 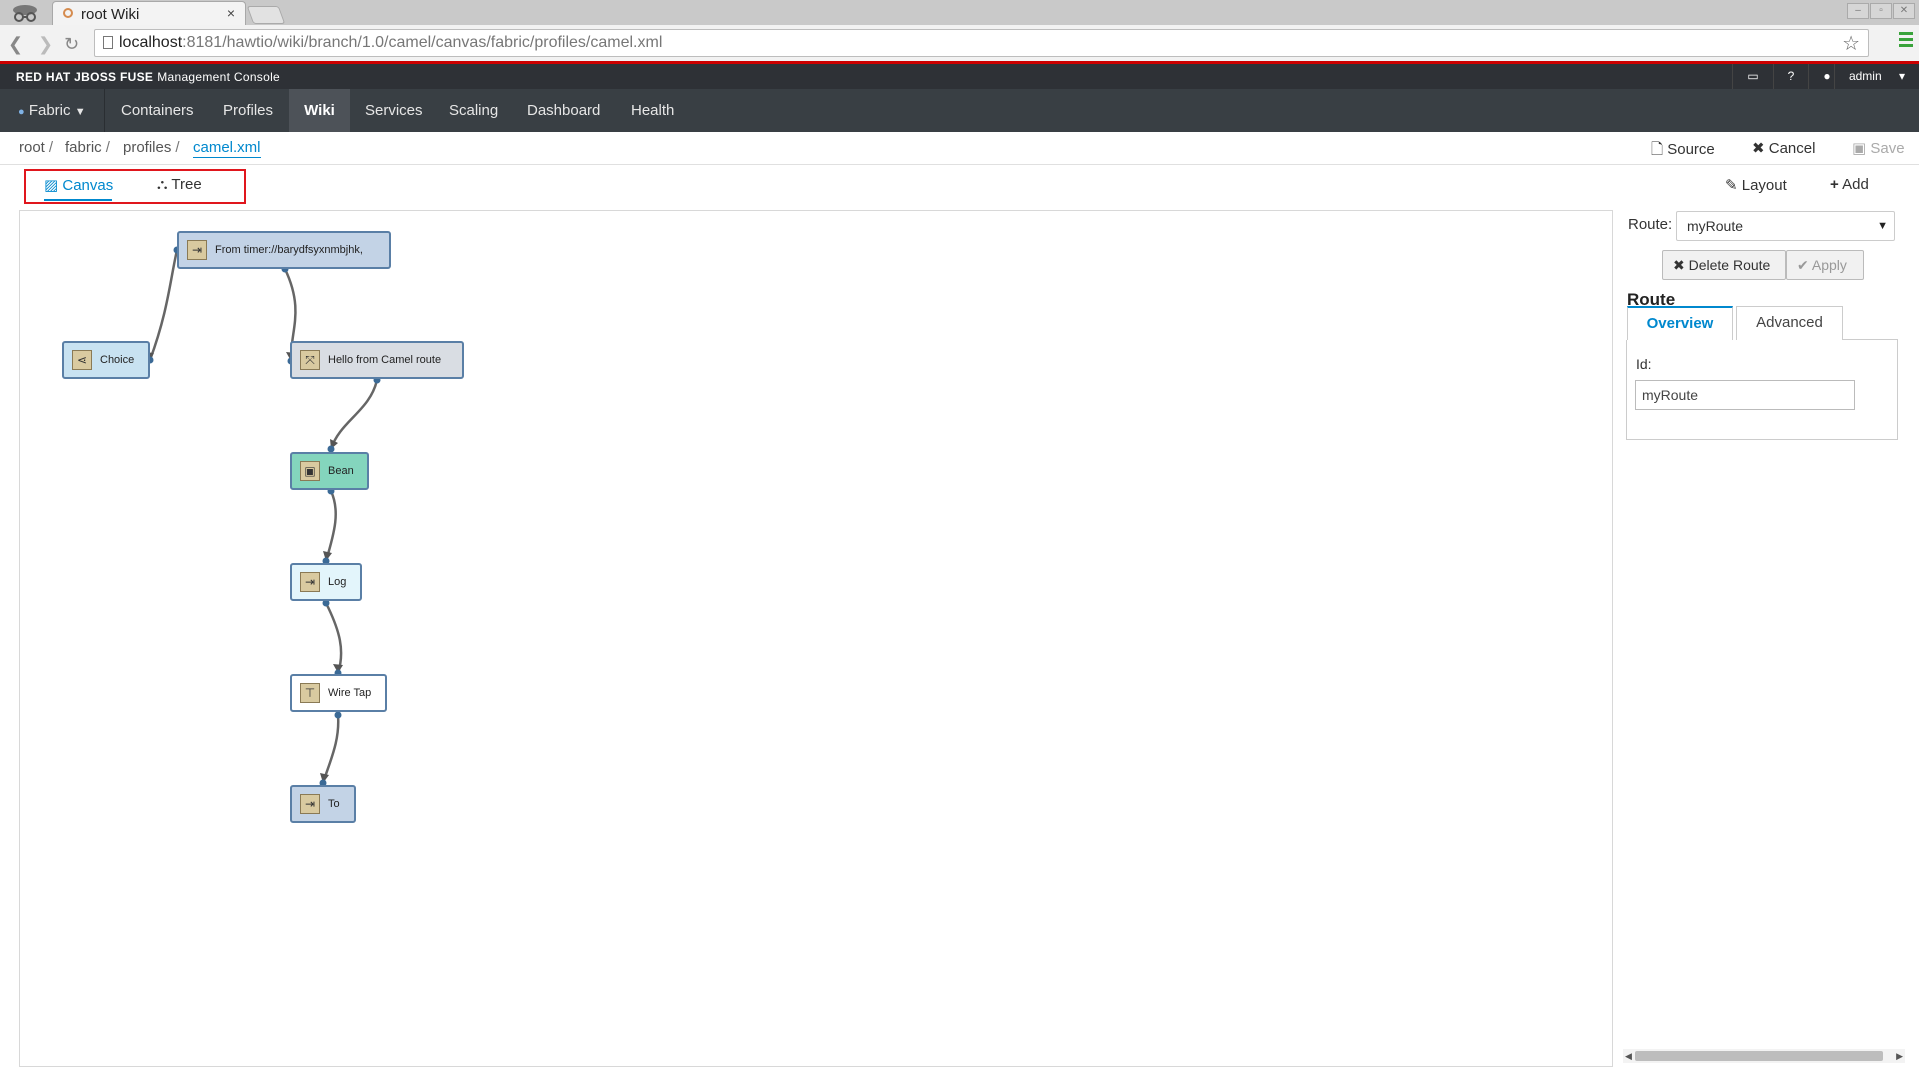 I want to click on node-set-body: ⤧ Hello from Camel route, so click(x=377, y=360).